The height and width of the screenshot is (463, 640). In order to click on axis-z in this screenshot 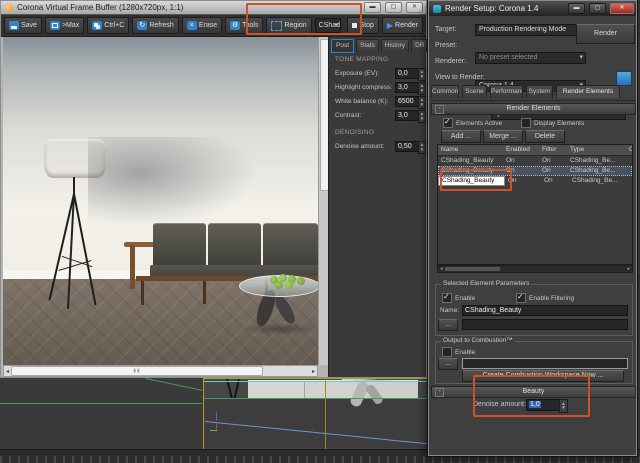, I will do `click(216, 416)`.